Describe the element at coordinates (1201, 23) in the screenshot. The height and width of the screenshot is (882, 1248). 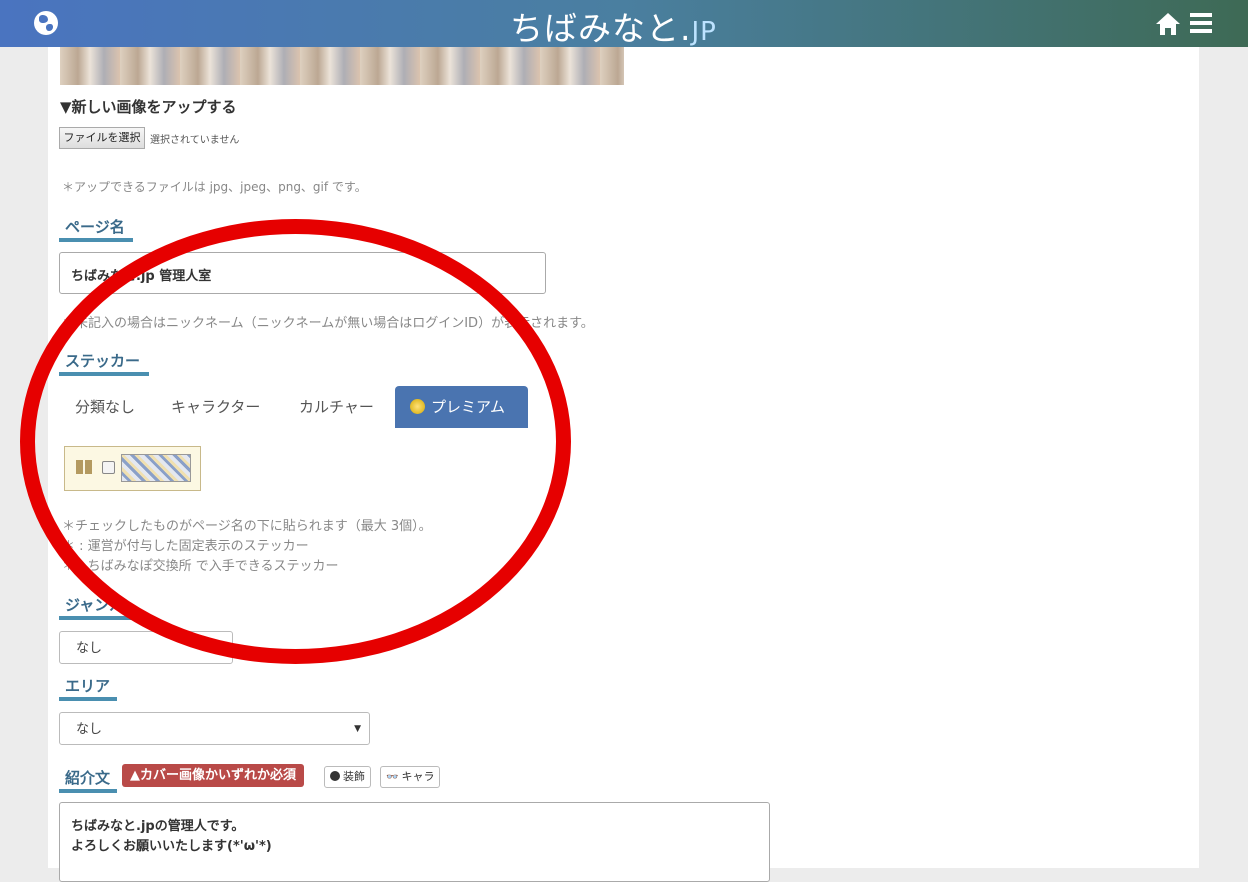
I see `menu-icon` at that location.